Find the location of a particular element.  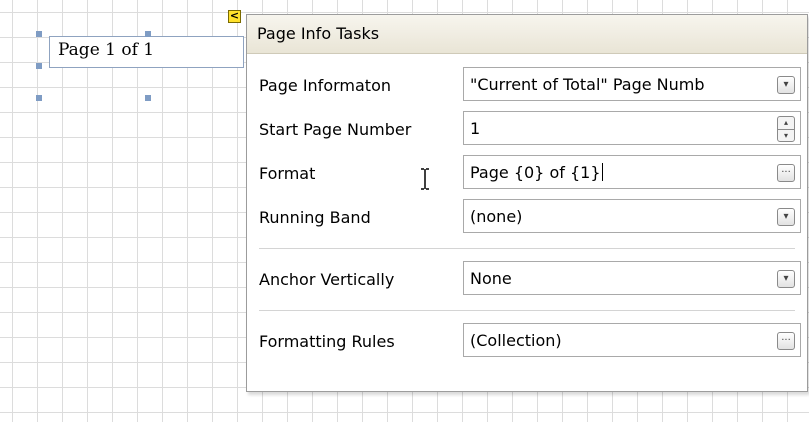

anchor-vertically-value: None is located at coordinates (491, 278).